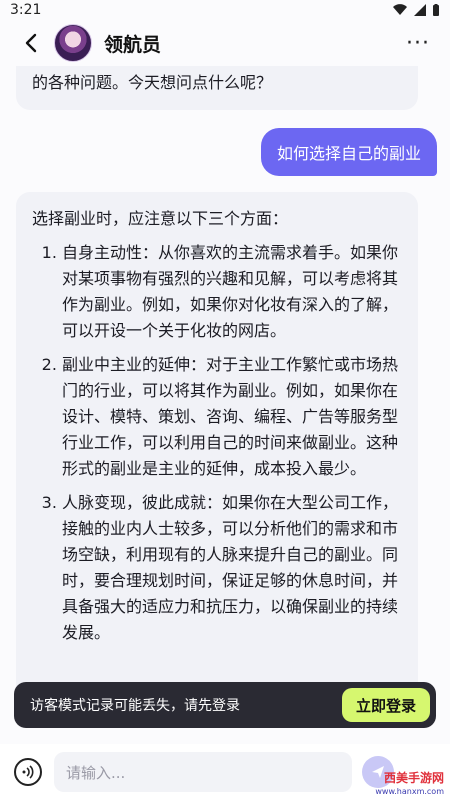  I want to click on back-button, so click(31, 43).